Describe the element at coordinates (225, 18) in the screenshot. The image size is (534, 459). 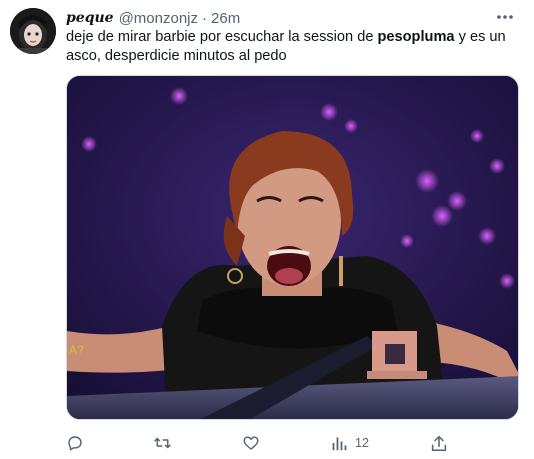
I see `timestamp: 26m` at that location.